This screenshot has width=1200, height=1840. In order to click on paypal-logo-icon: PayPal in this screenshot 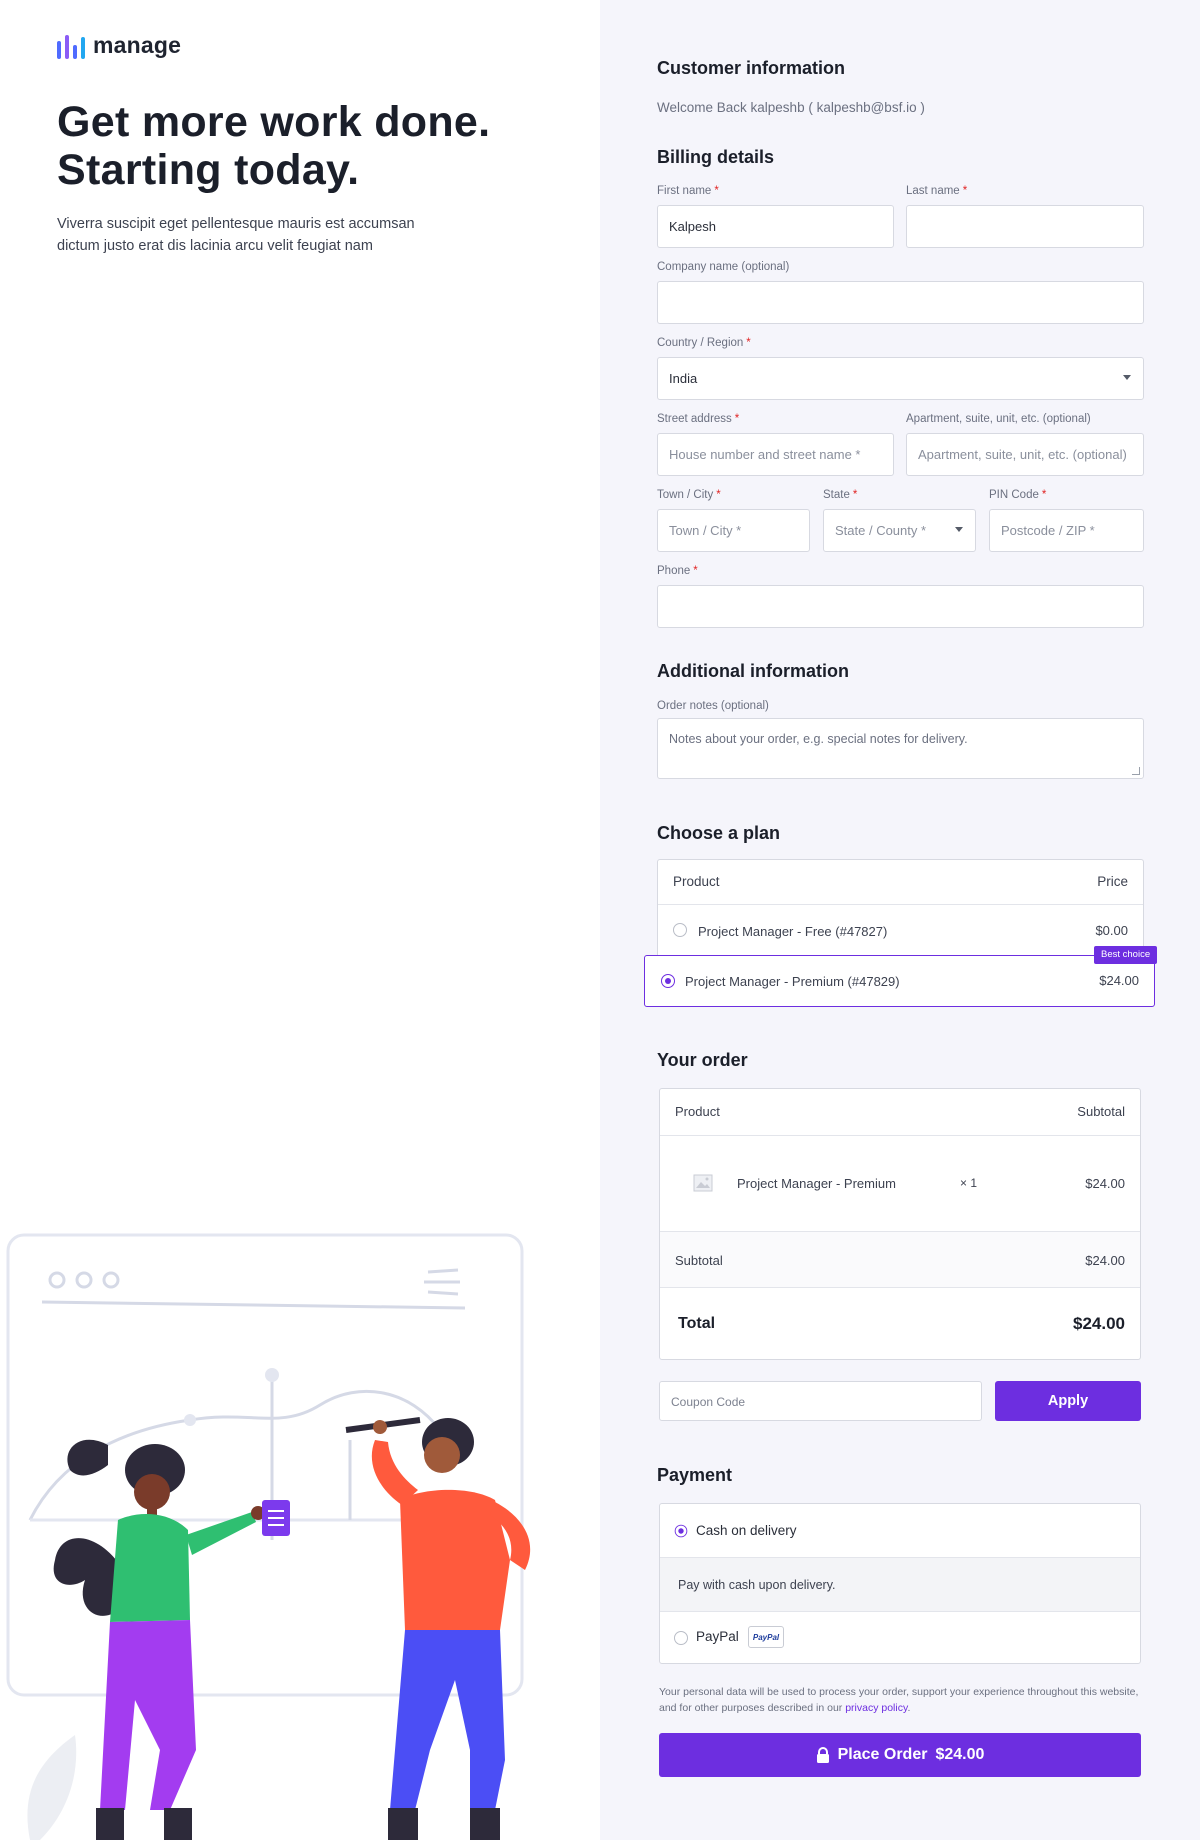, I will do `click(766, 1637)`.